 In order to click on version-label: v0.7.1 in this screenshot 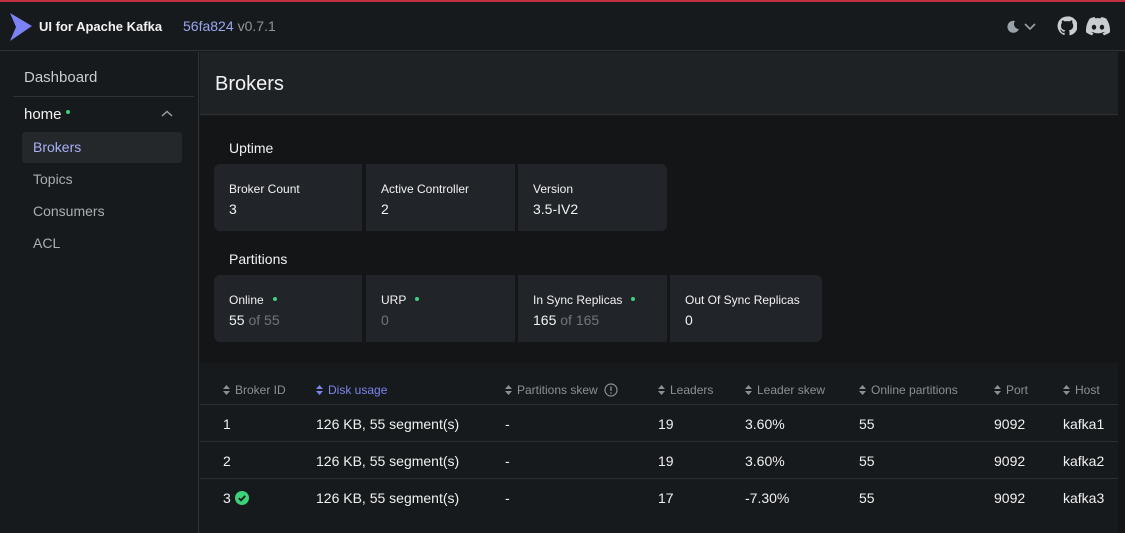, I will do `click(256, 26)`.